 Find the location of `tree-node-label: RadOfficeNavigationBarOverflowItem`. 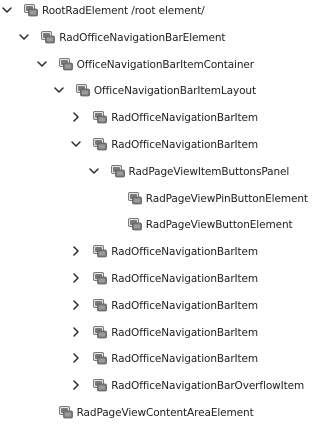

tree-node-label: RadOfficeNavigationBarOverflowItem is located at coordinates (208, 386).